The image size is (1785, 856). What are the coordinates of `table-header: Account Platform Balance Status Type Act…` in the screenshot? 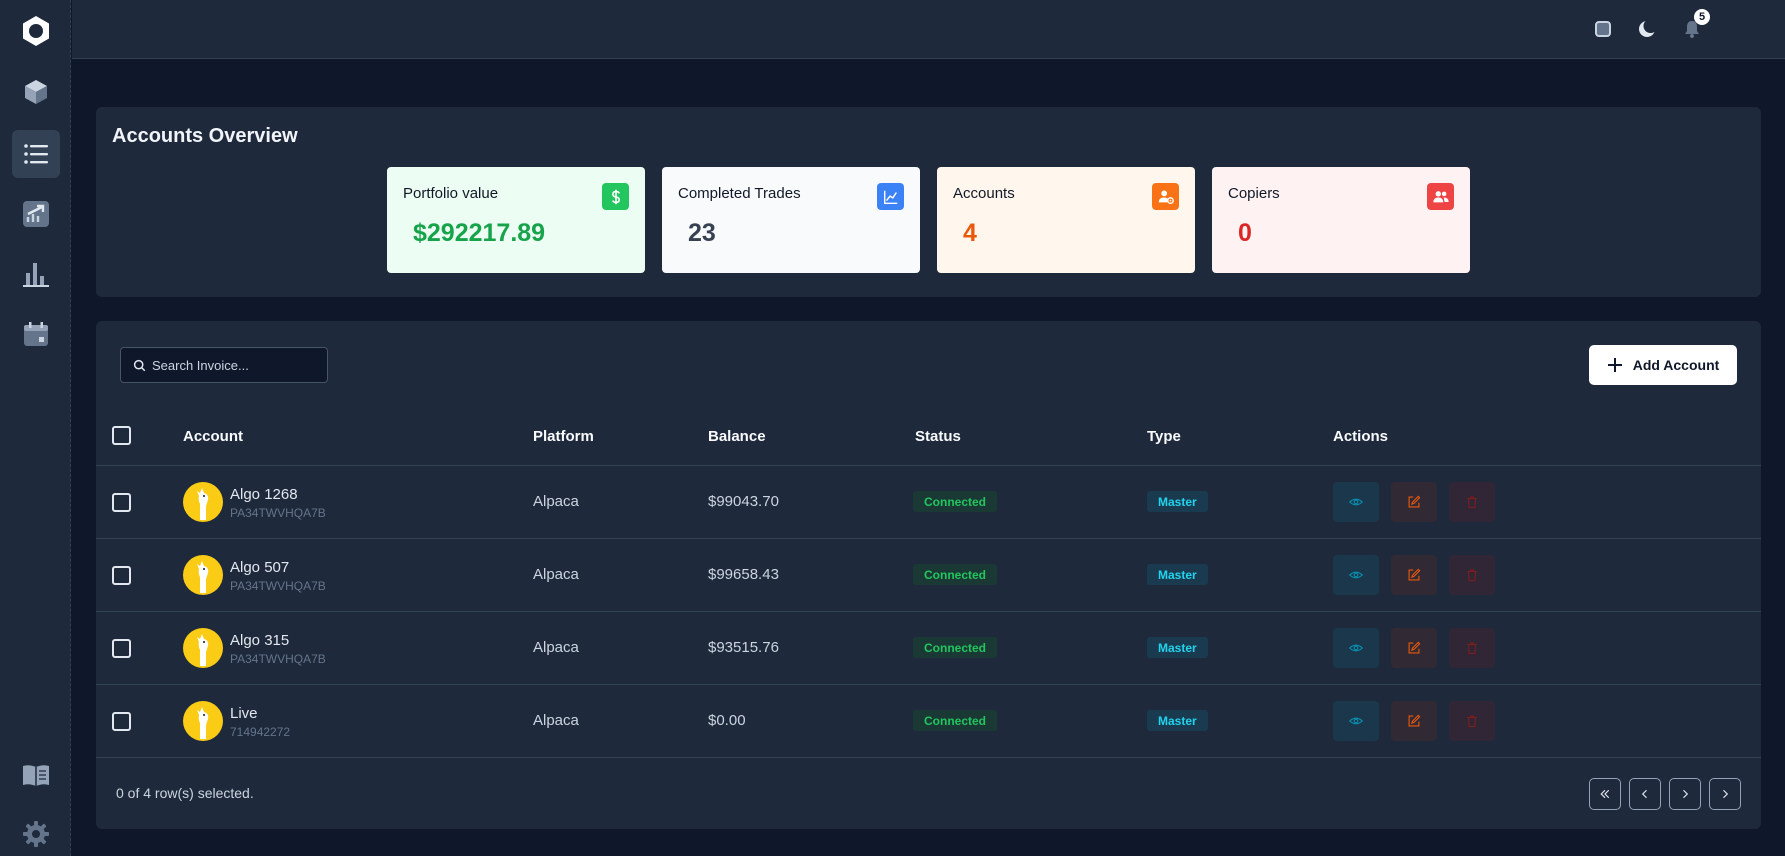 It's located at (928, 435).